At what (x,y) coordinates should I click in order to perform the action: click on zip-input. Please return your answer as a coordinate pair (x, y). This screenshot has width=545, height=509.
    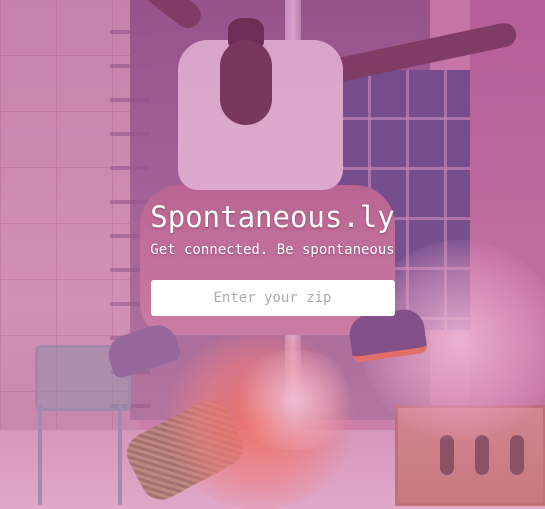
    Looking at the image, I should click on (272, 298).